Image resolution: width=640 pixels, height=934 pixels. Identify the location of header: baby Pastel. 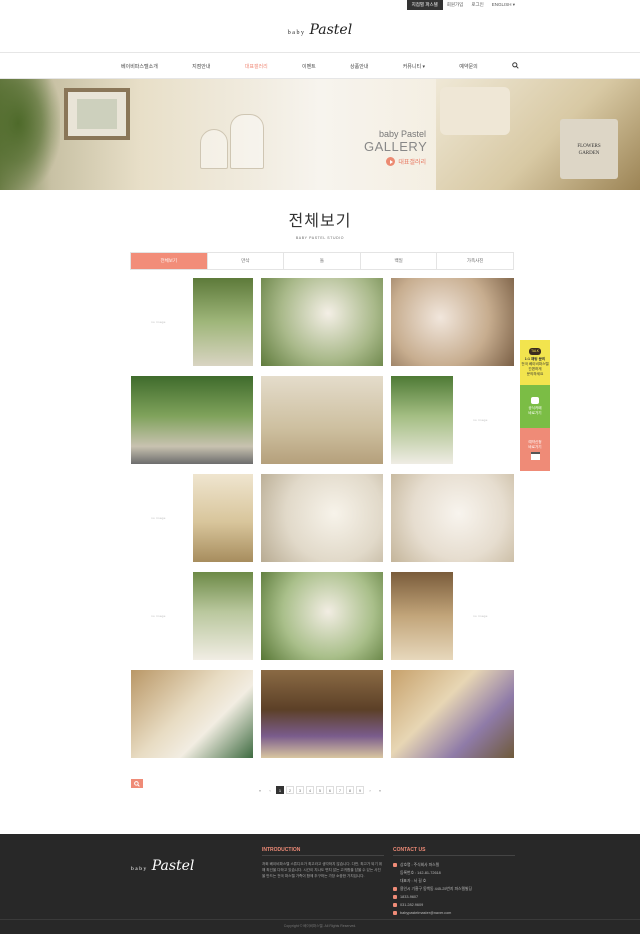
(320, 30).